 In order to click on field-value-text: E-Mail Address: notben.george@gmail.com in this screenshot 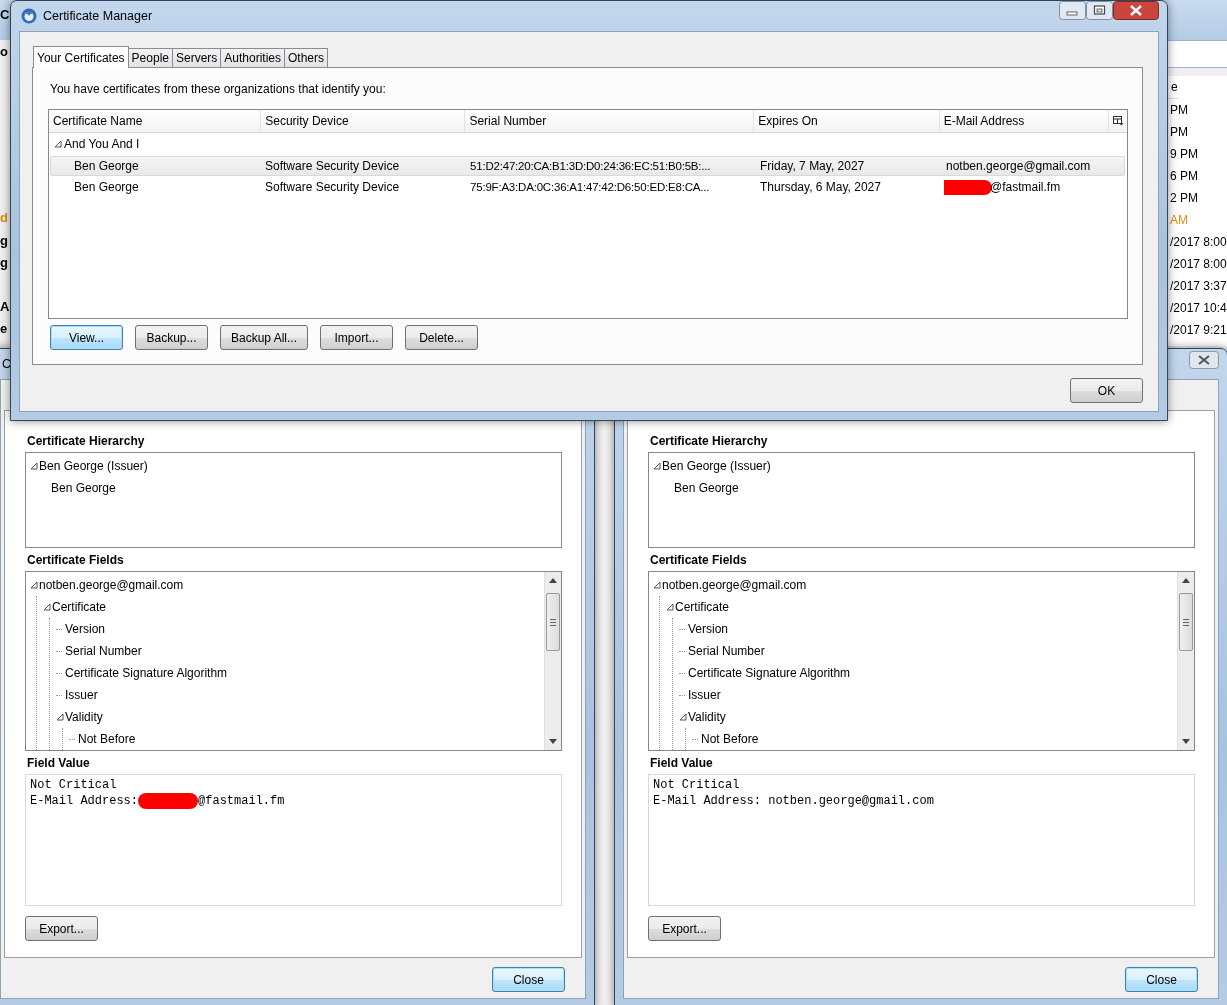, I will do `click(793, 801)`.